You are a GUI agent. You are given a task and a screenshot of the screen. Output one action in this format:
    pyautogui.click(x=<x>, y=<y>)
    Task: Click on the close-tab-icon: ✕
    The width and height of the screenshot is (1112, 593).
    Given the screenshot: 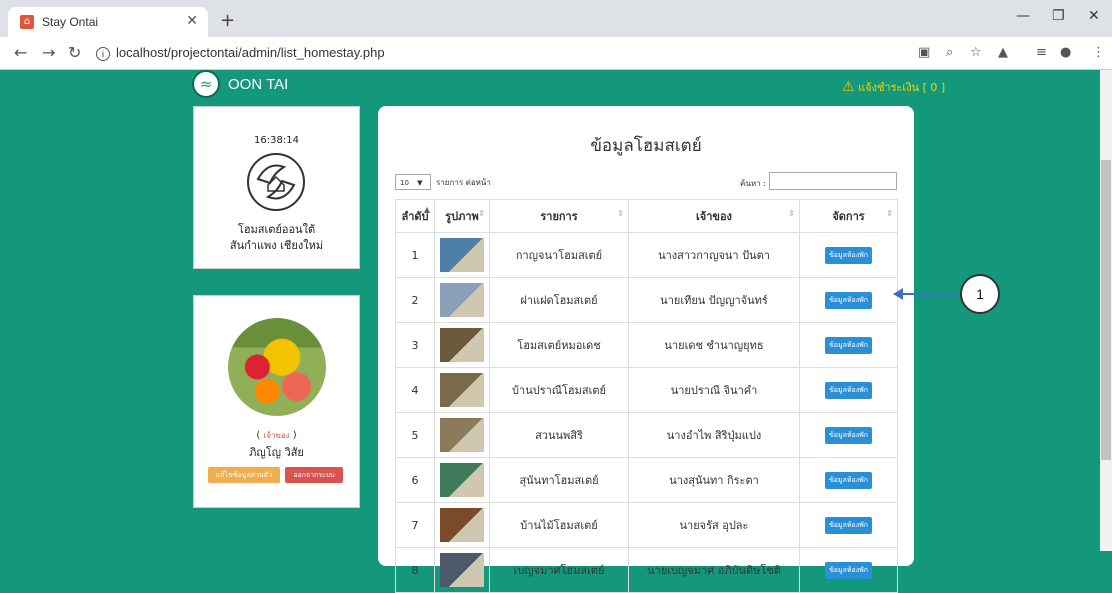 What is the action you would take?
    pyautogui.click(x=192, y=21)
    